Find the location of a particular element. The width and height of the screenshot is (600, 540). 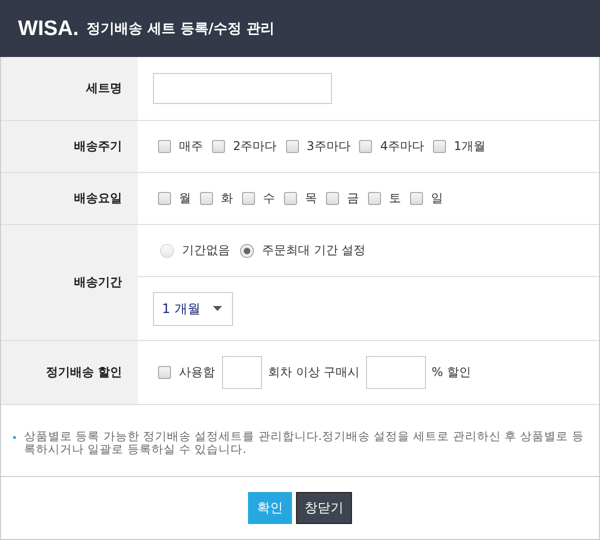

radio-label: 기간없음 is located at coordinates (206, 250).